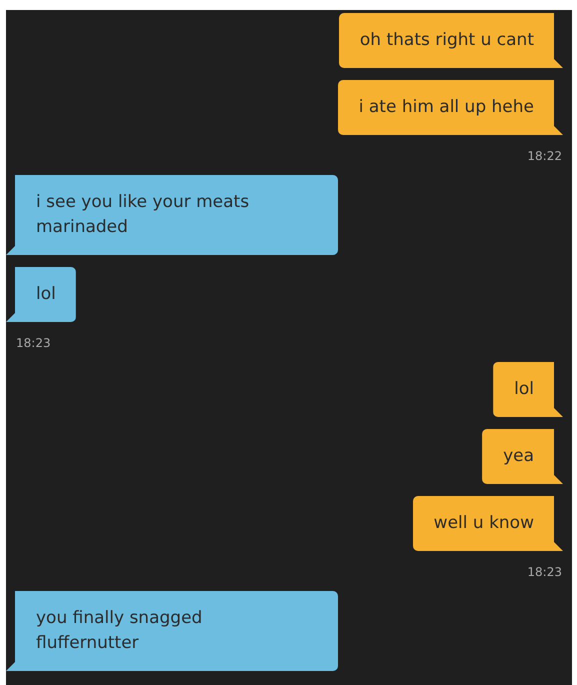 This screenshot has width=577, height=685. What do you see at coordinates (172, 215) in the screenshot?
I see `message-bubble: i see you like your meats marinaded` at bounding box center [172, 215].